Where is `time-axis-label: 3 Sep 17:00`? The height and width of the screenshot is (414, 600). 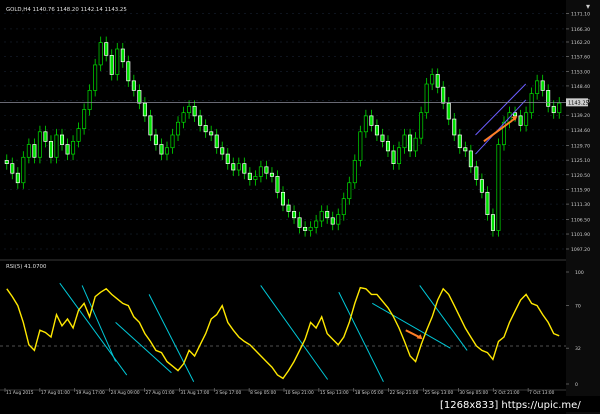 time-axis-label: 3 Sep 17:00 is located at coordinates (228, 393).